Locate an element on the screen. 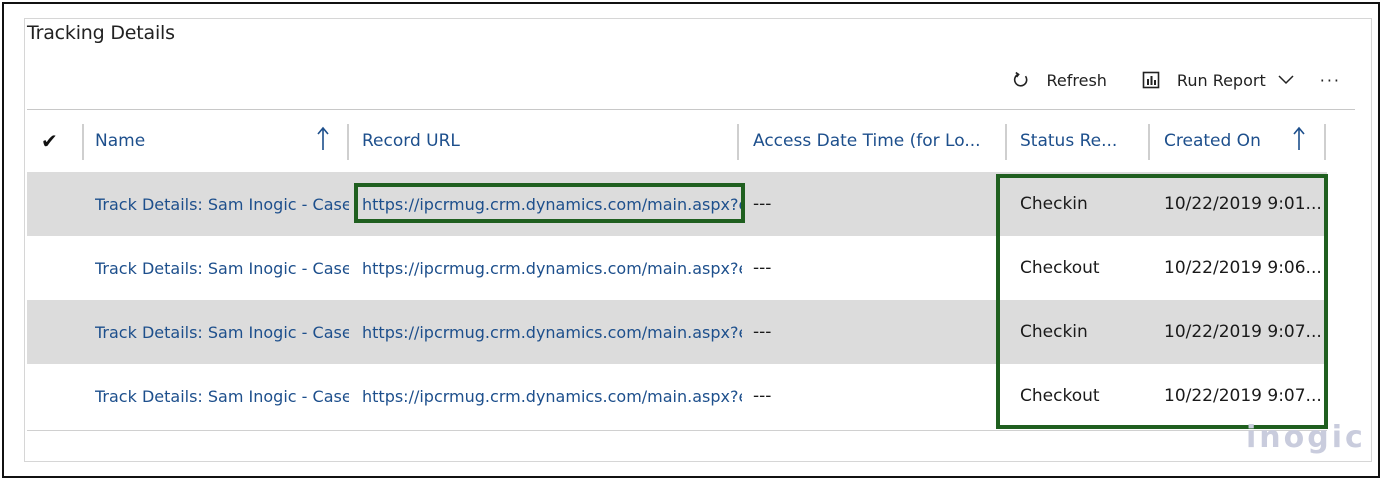  column-header-created-on: Created On is located at coordinates (1229, 141).